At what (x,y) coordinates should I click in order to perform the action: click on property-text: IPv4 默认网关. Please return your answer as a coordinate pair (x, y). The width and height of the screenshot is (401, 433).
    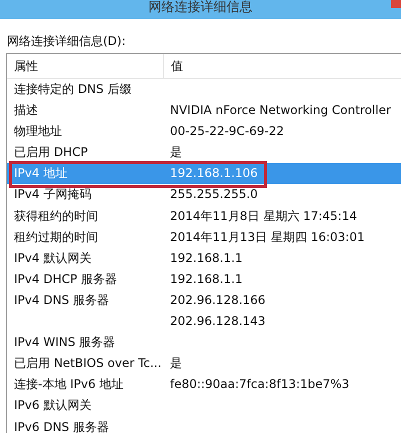
    Looking at the image, I should click on (53, 257).